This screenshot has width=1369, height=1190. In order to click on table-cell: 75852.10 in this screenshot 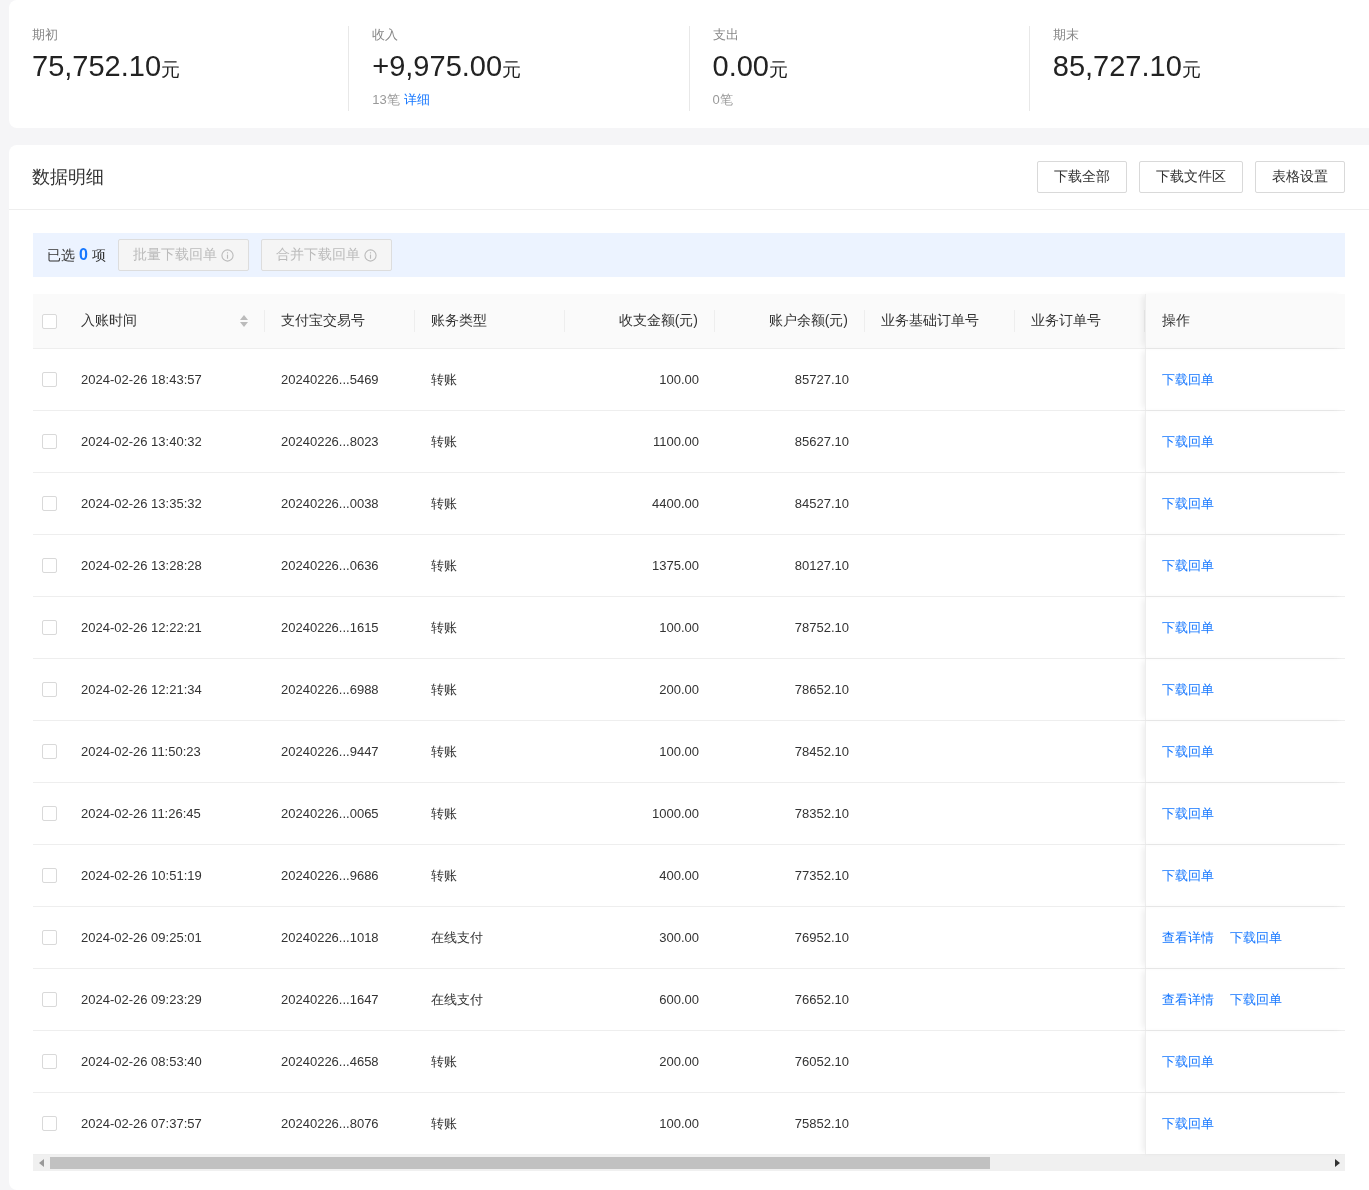, I will do `click(821, 1123)`.